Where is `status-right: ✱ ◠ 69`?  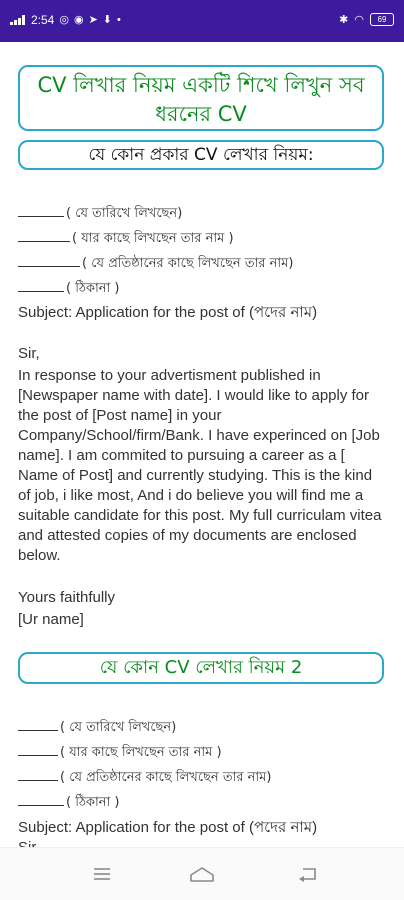
status-right: ✱ ◠ 69 is located at coordinates (366, 19).